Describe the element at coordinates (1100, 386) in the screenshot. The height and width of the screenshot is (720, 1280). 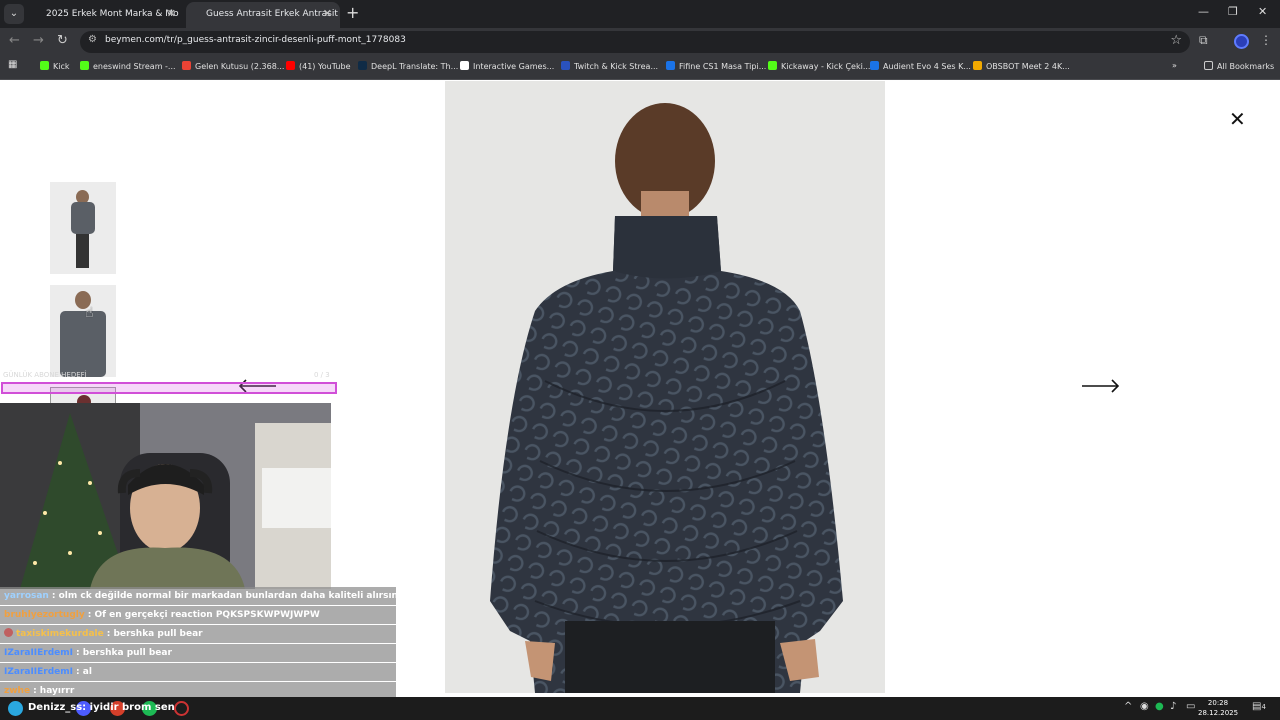
I see `next-image-arrow-icon` at that location.